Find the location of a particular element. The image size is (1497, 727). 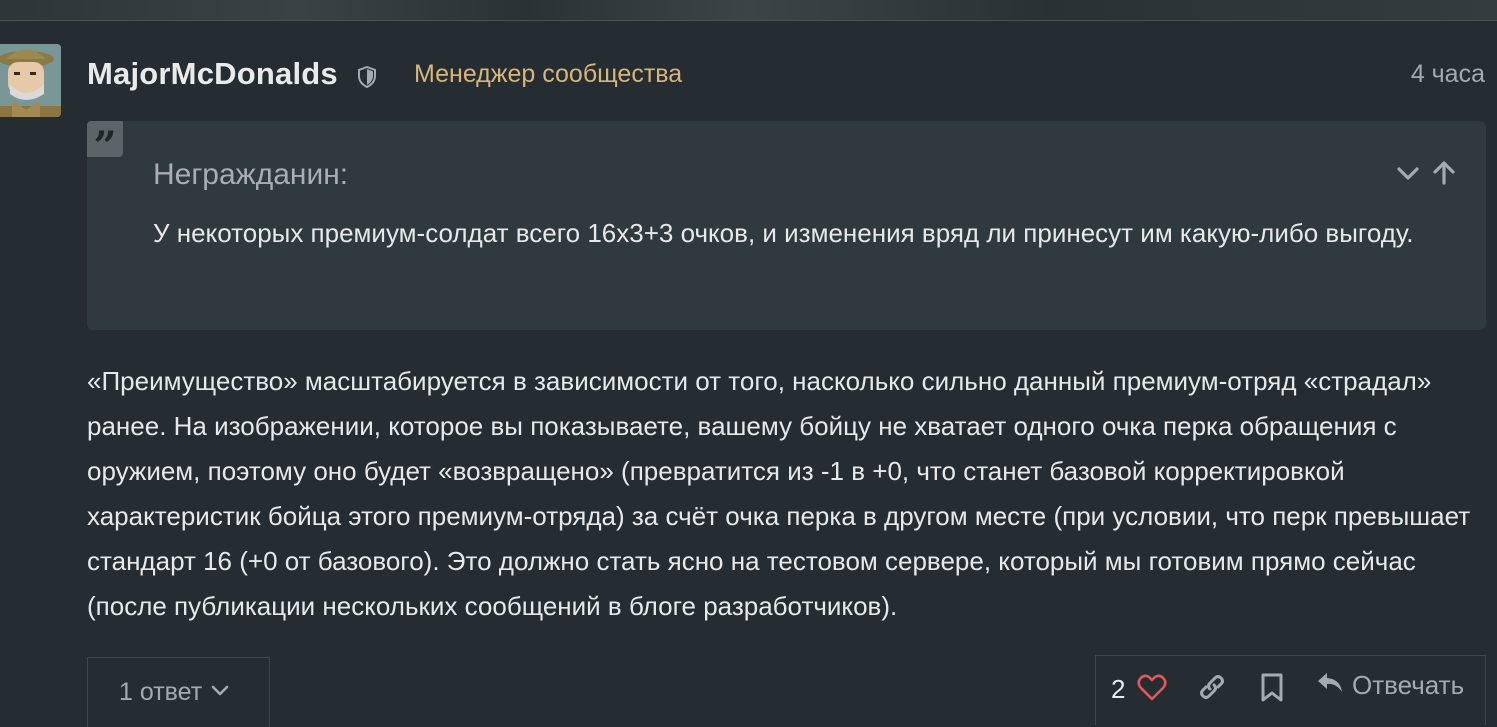

reply-button: Отвечать is located at coordinates (1390, 685).